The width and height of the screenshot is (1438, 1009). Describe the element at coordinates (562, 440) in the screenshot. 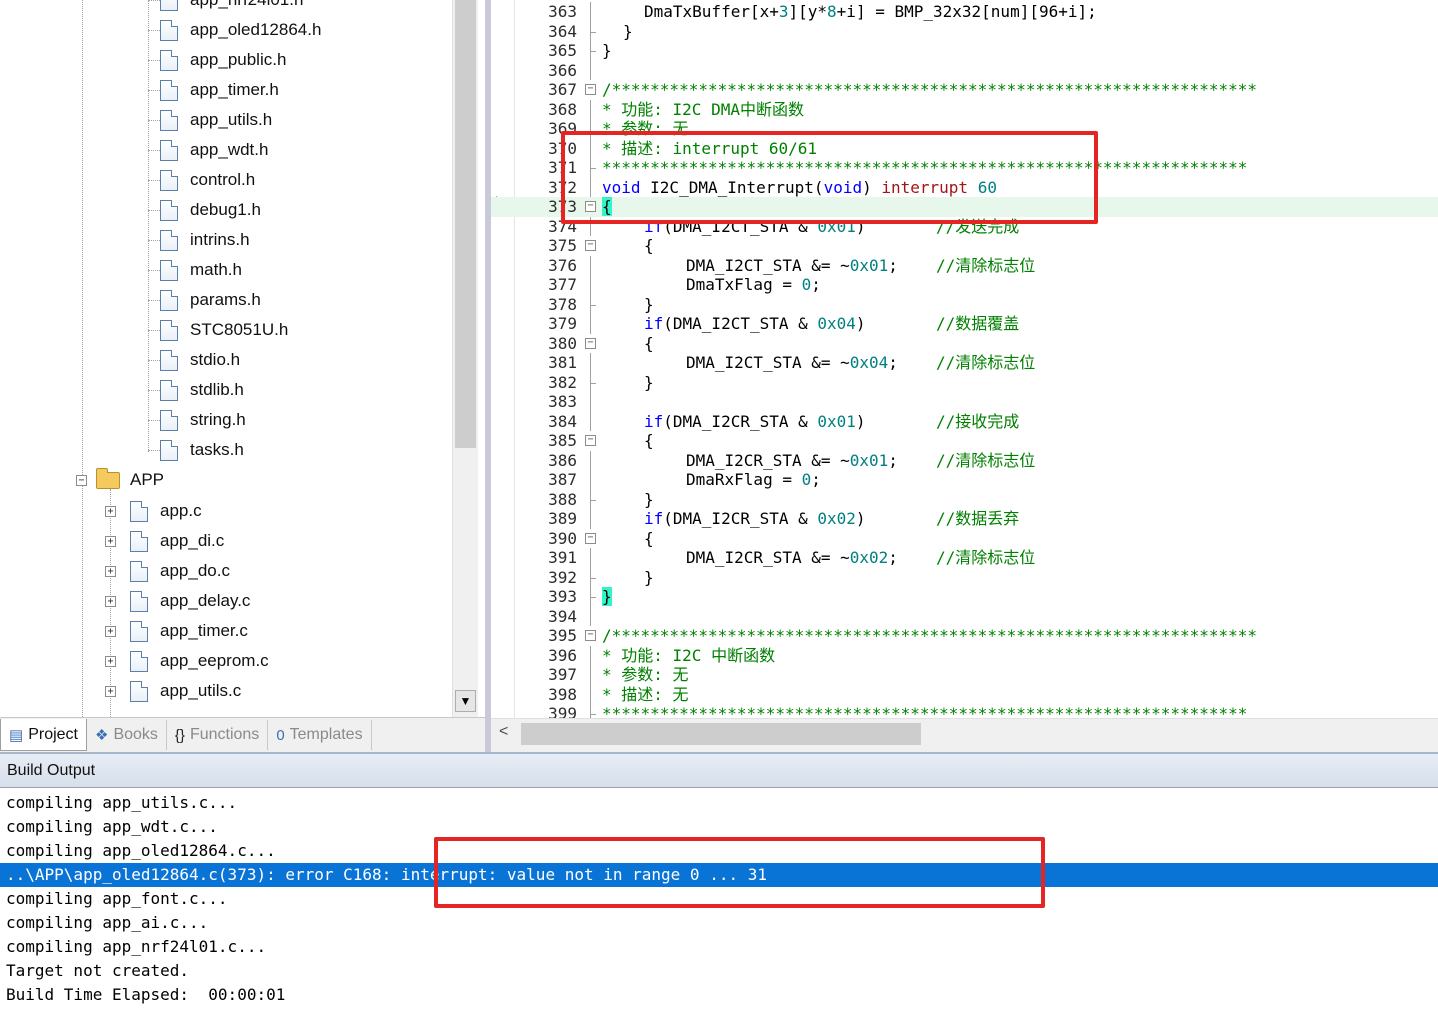

I see `line-number: 385` at that location.